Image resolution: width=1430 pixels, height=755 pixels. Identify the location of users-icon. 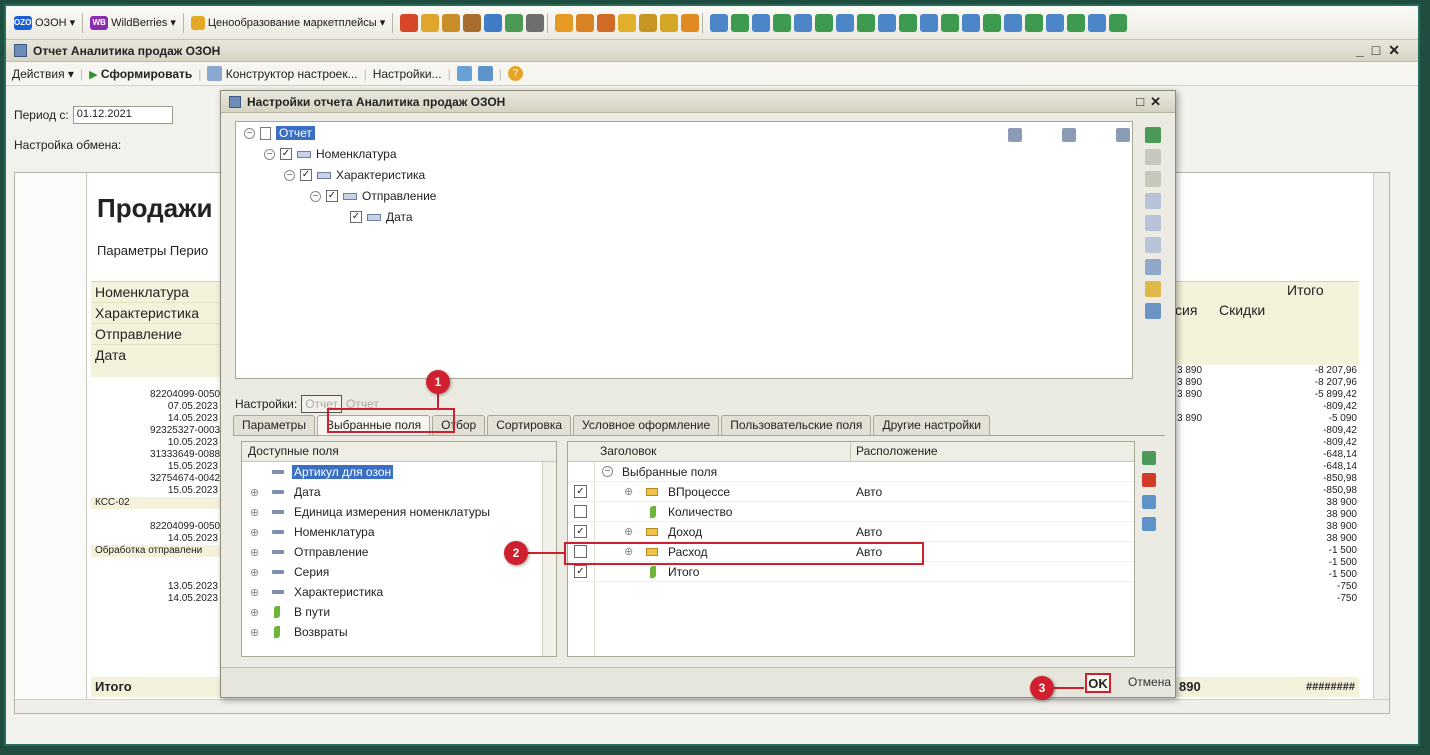
(493, 22).